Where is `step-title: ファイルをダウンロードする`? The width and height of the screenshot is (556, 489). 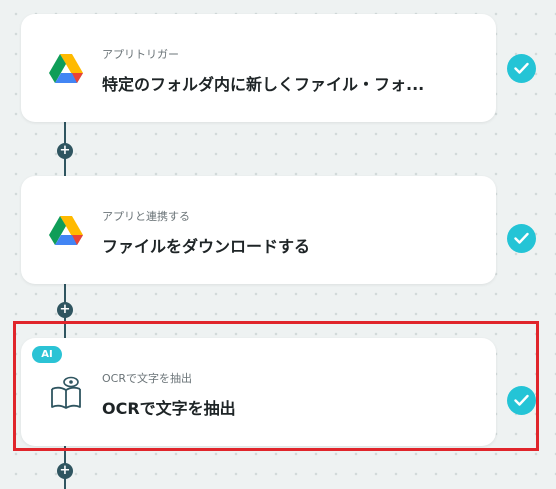
step-title: ファイルをダウンロードする is located at coordinates (206, 246).